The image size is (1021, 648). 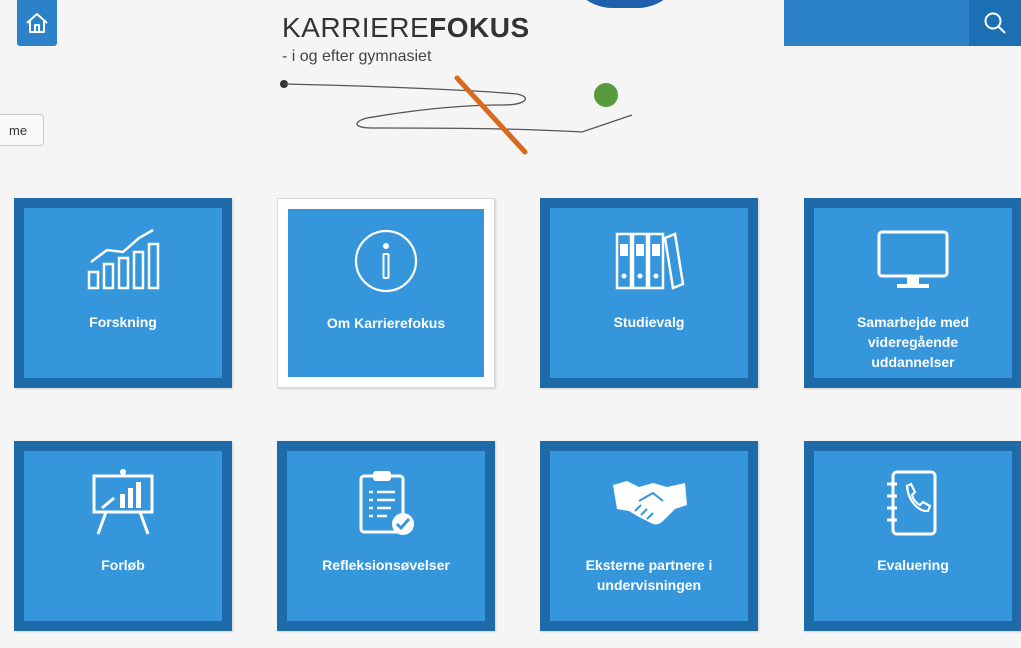 I want to click on handshake-icon, so click(x=650, y=503).